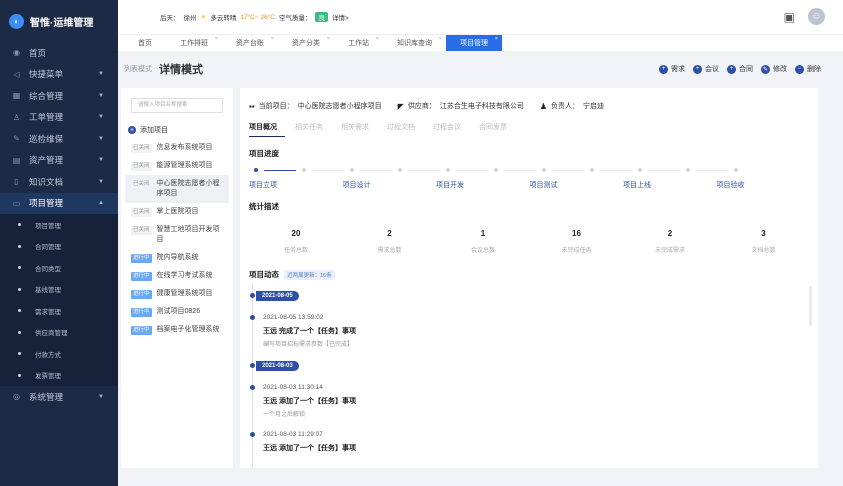  I want to click on stat-value: 20, so click(296, 233).